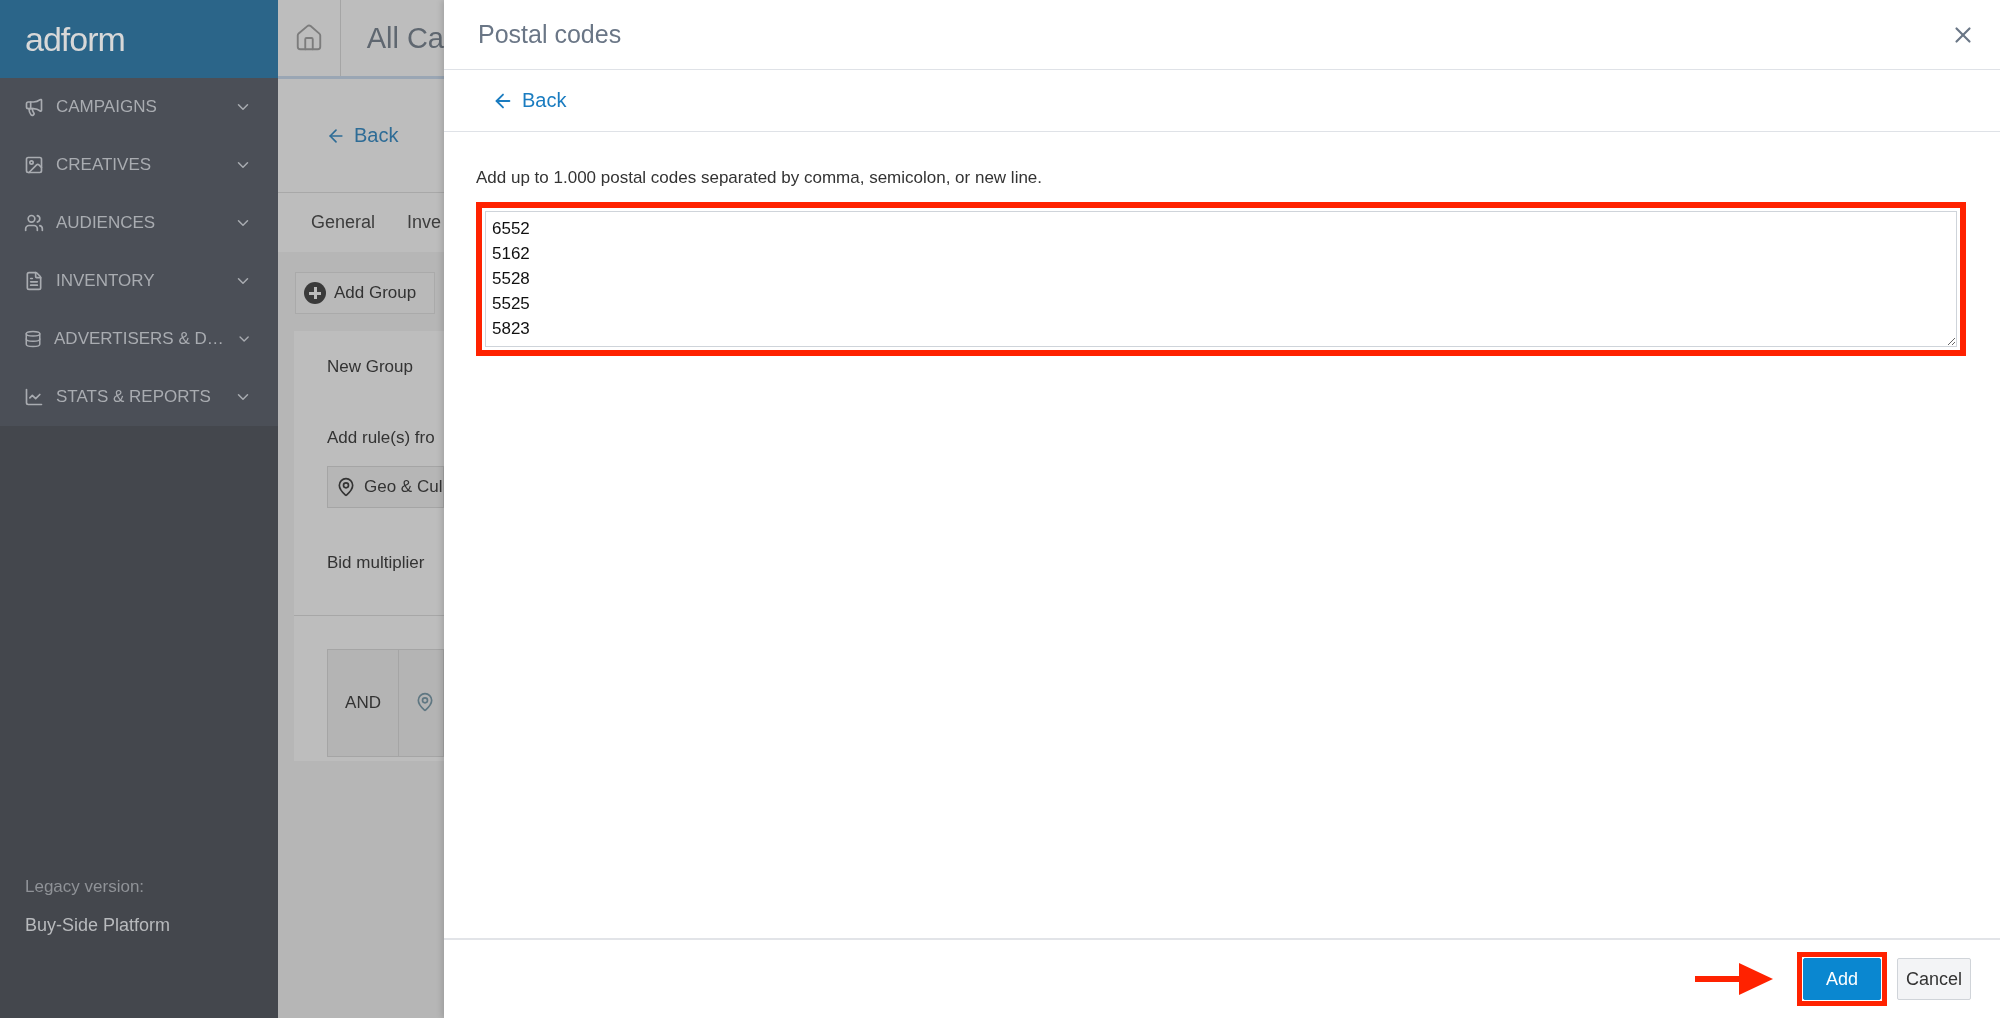 This screenshot has width=2000, height=1018. What do you see at coordinates (381, 438) in the screenshot?
I see `rules-label: Add rule(s) fro` at bounding box center [381, 438].